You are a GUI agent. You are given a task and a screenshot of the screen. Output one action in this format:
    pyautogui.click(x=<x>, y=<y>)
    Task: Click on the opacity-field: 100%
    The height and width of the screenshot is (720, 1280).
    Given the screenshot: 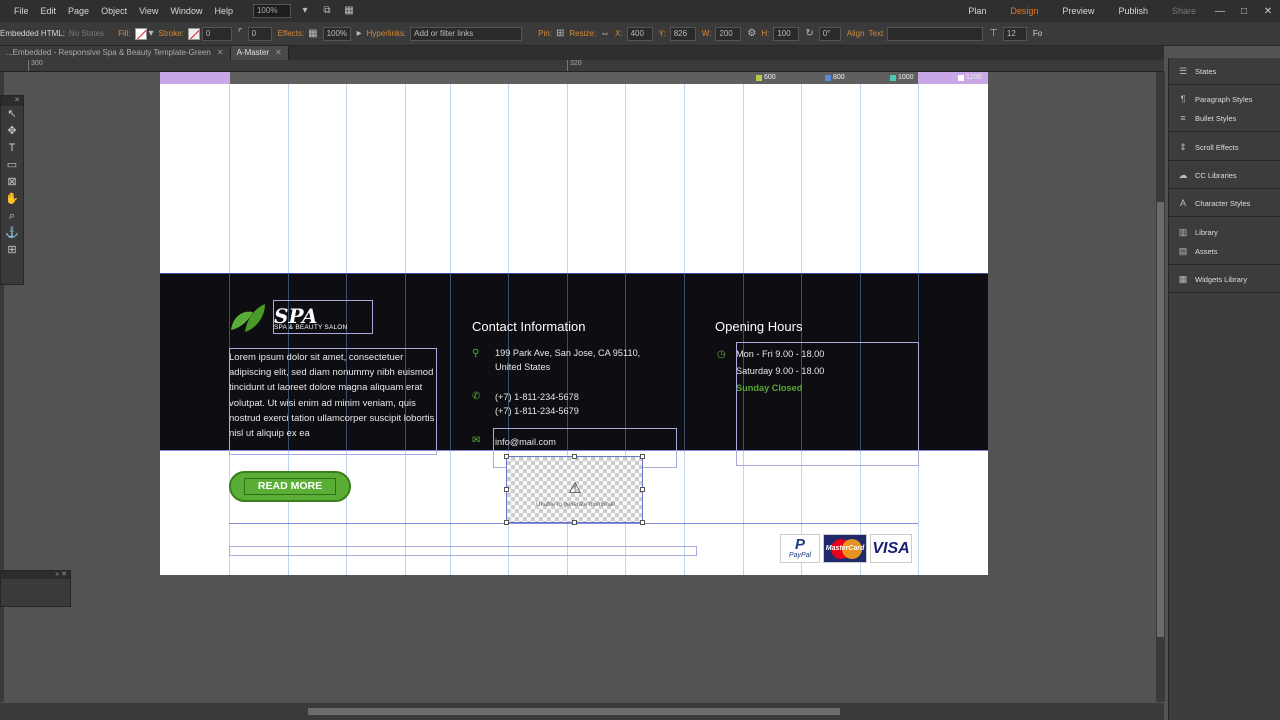 What is the action you would take?
    pyautogui.click(x=336, y=33)
    